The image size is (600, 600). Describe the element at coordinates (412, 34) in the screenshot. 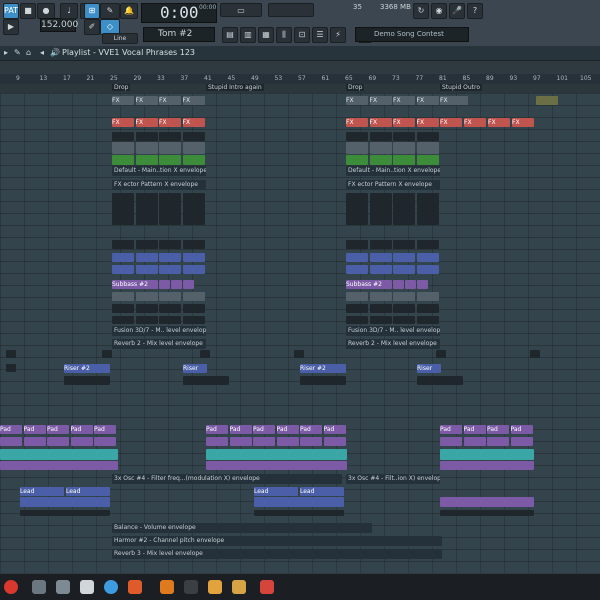

I see `news-ticker: Demo Song Contest` at that location.